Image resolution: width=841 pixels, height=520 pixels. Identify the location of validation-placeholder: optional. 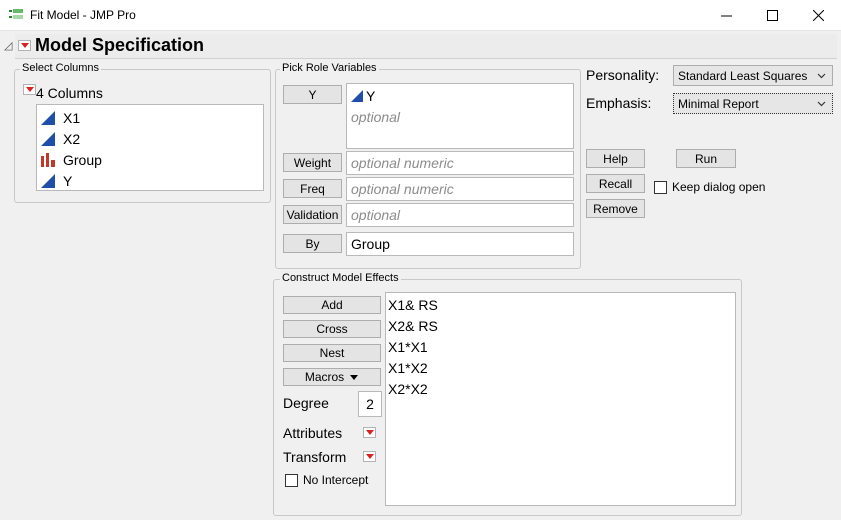
(376, 215).